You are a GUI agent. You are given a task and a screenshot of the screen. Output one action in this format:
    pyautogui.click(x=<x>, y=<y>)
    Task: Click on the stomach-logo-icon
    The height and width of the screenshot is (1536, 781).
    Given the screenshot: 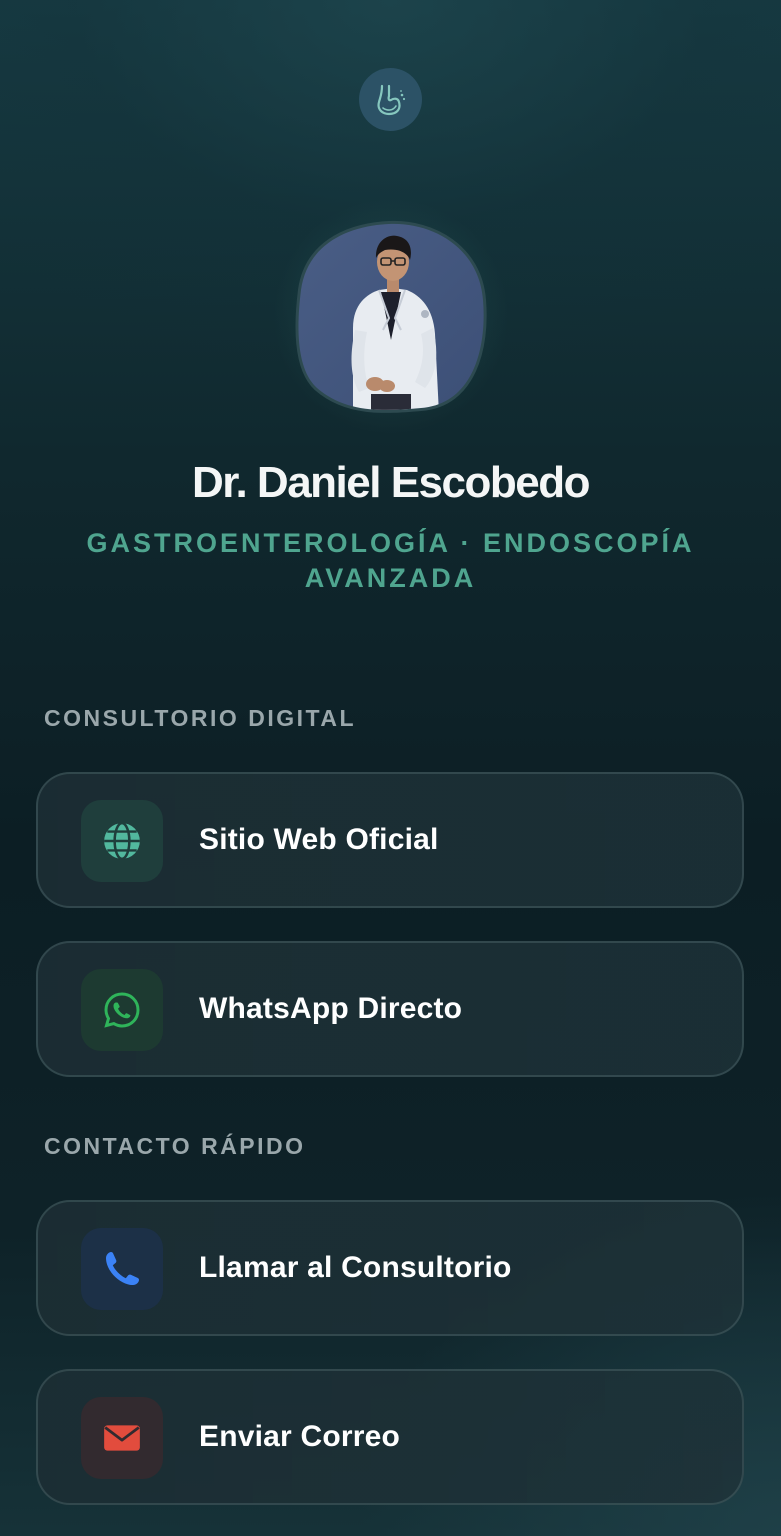 What is the action you would take?
    pyautogui.click(x=390, y=99)
    